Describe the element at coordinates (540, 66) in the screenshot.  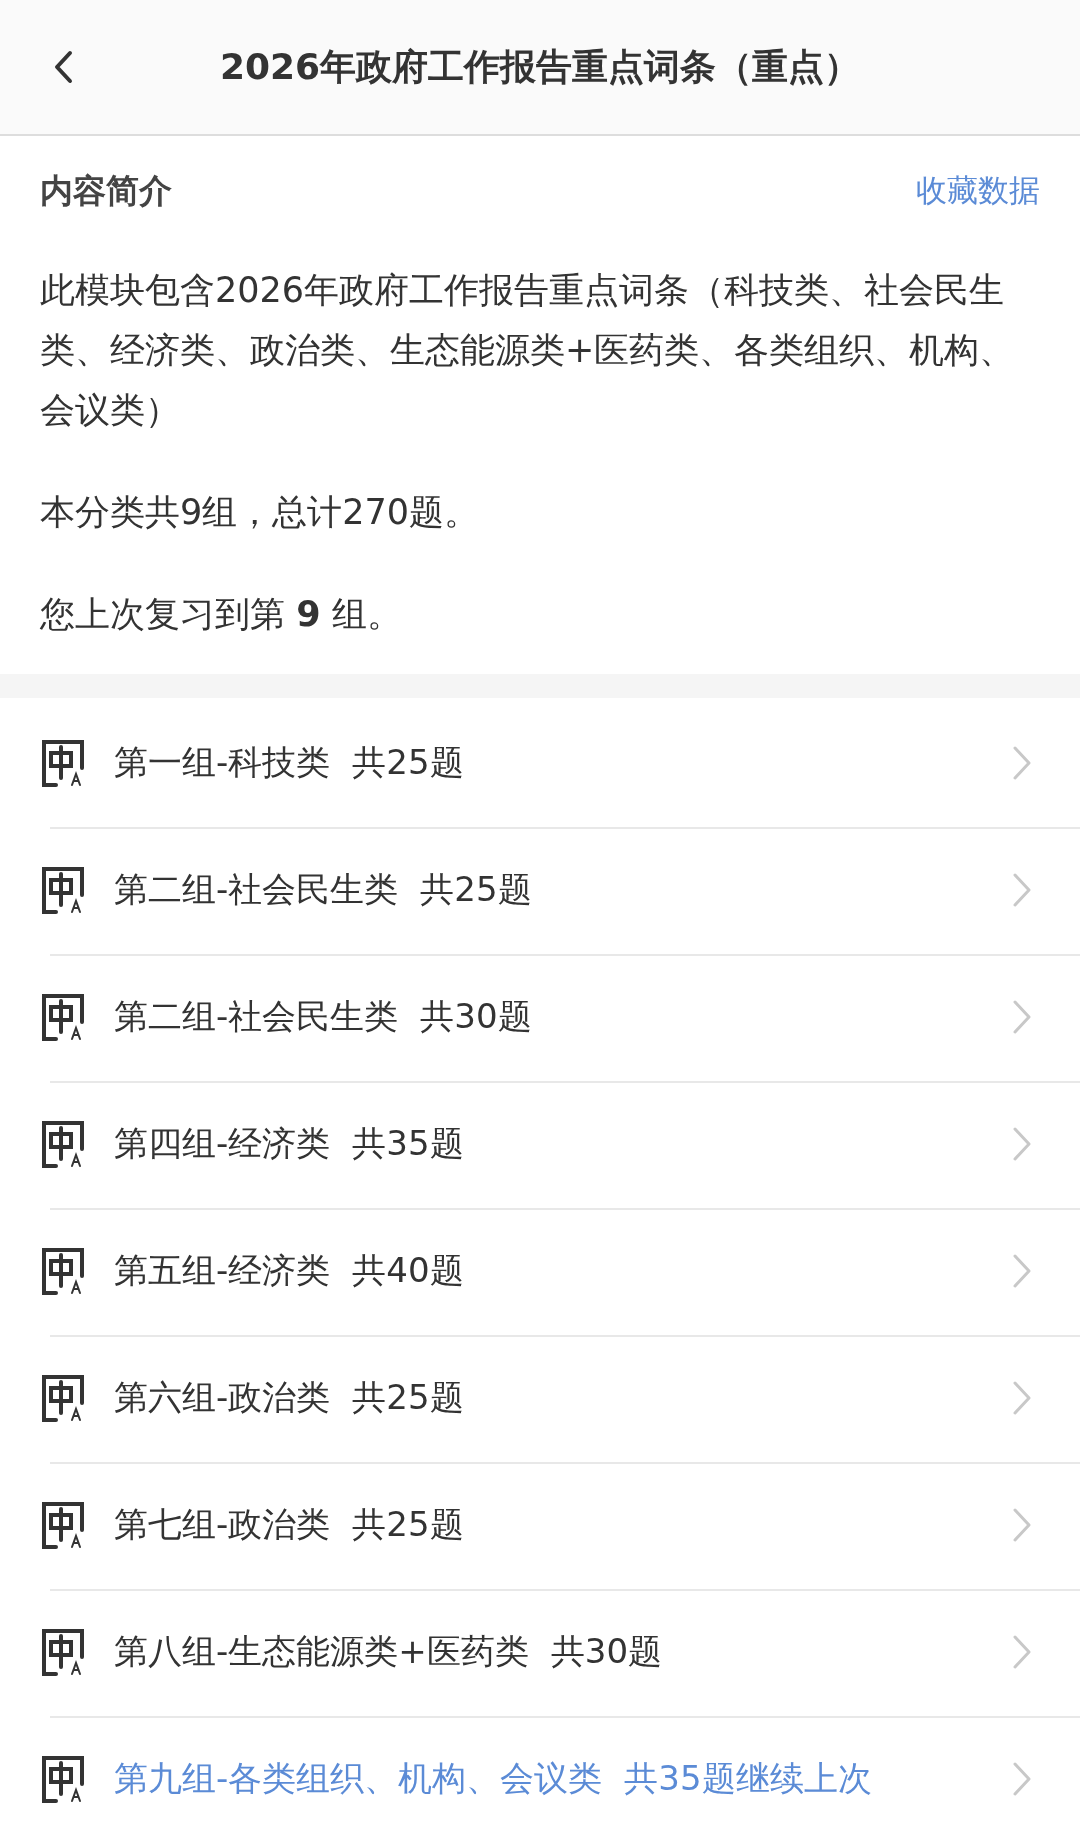
I see `page-title: 2026年政府工作报告重点词条（重点）` at that location.